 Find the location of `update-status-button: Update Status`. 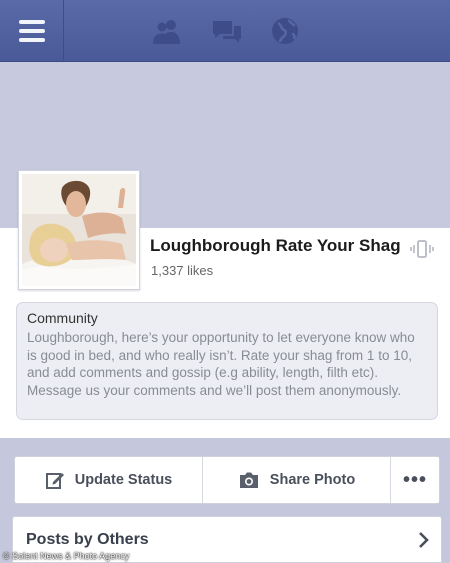

update-status-button: Update Status is located at coordinates (109, 480).